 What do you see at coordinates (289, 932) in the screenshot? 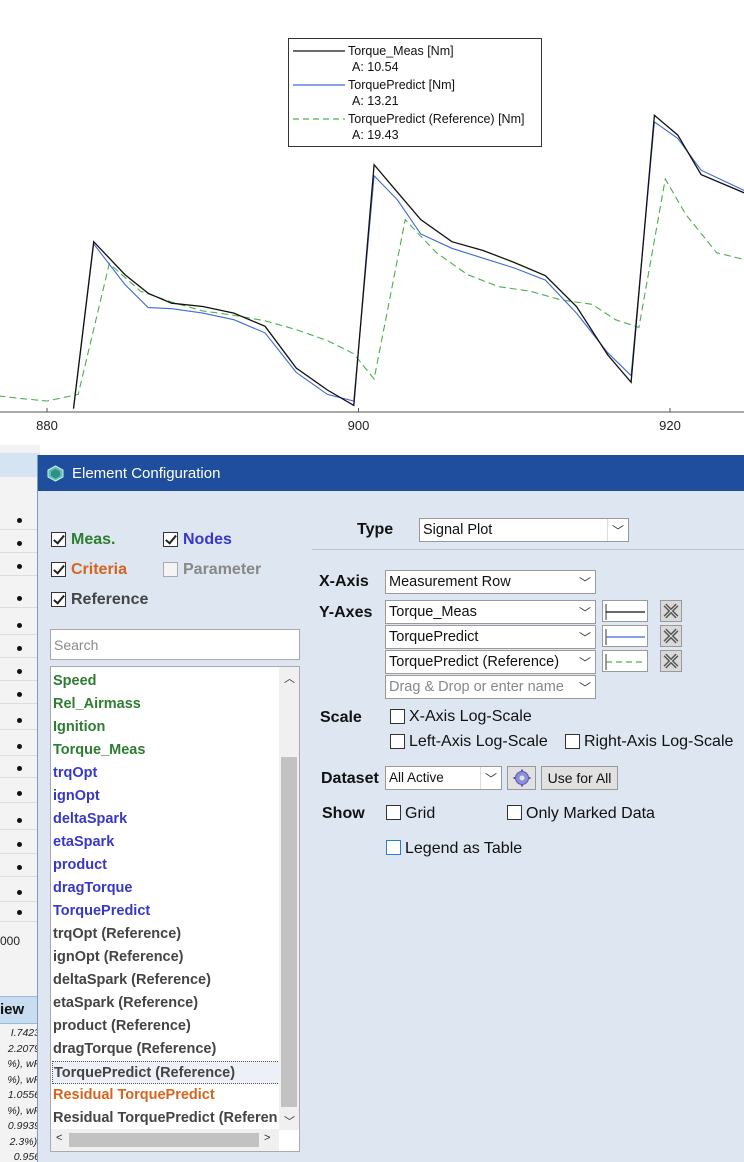
I see `list-vertical-scroll-thumb` at bounding box center [289, 932].